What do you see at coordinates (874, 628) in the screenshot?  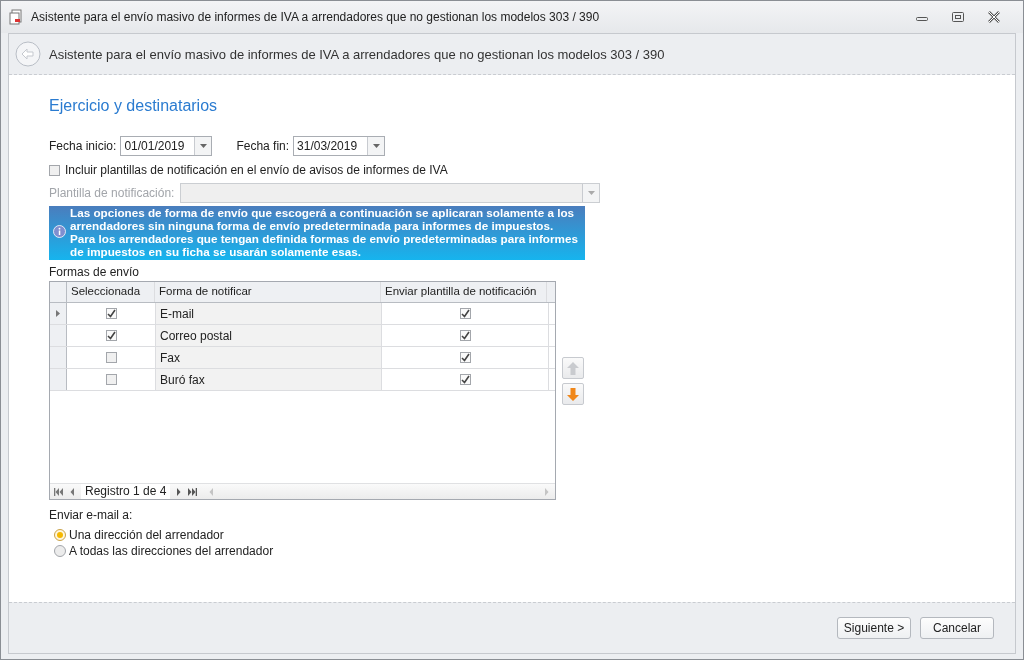 I see `wizard-button: Siguiente >` at bounding box center [874, 628].